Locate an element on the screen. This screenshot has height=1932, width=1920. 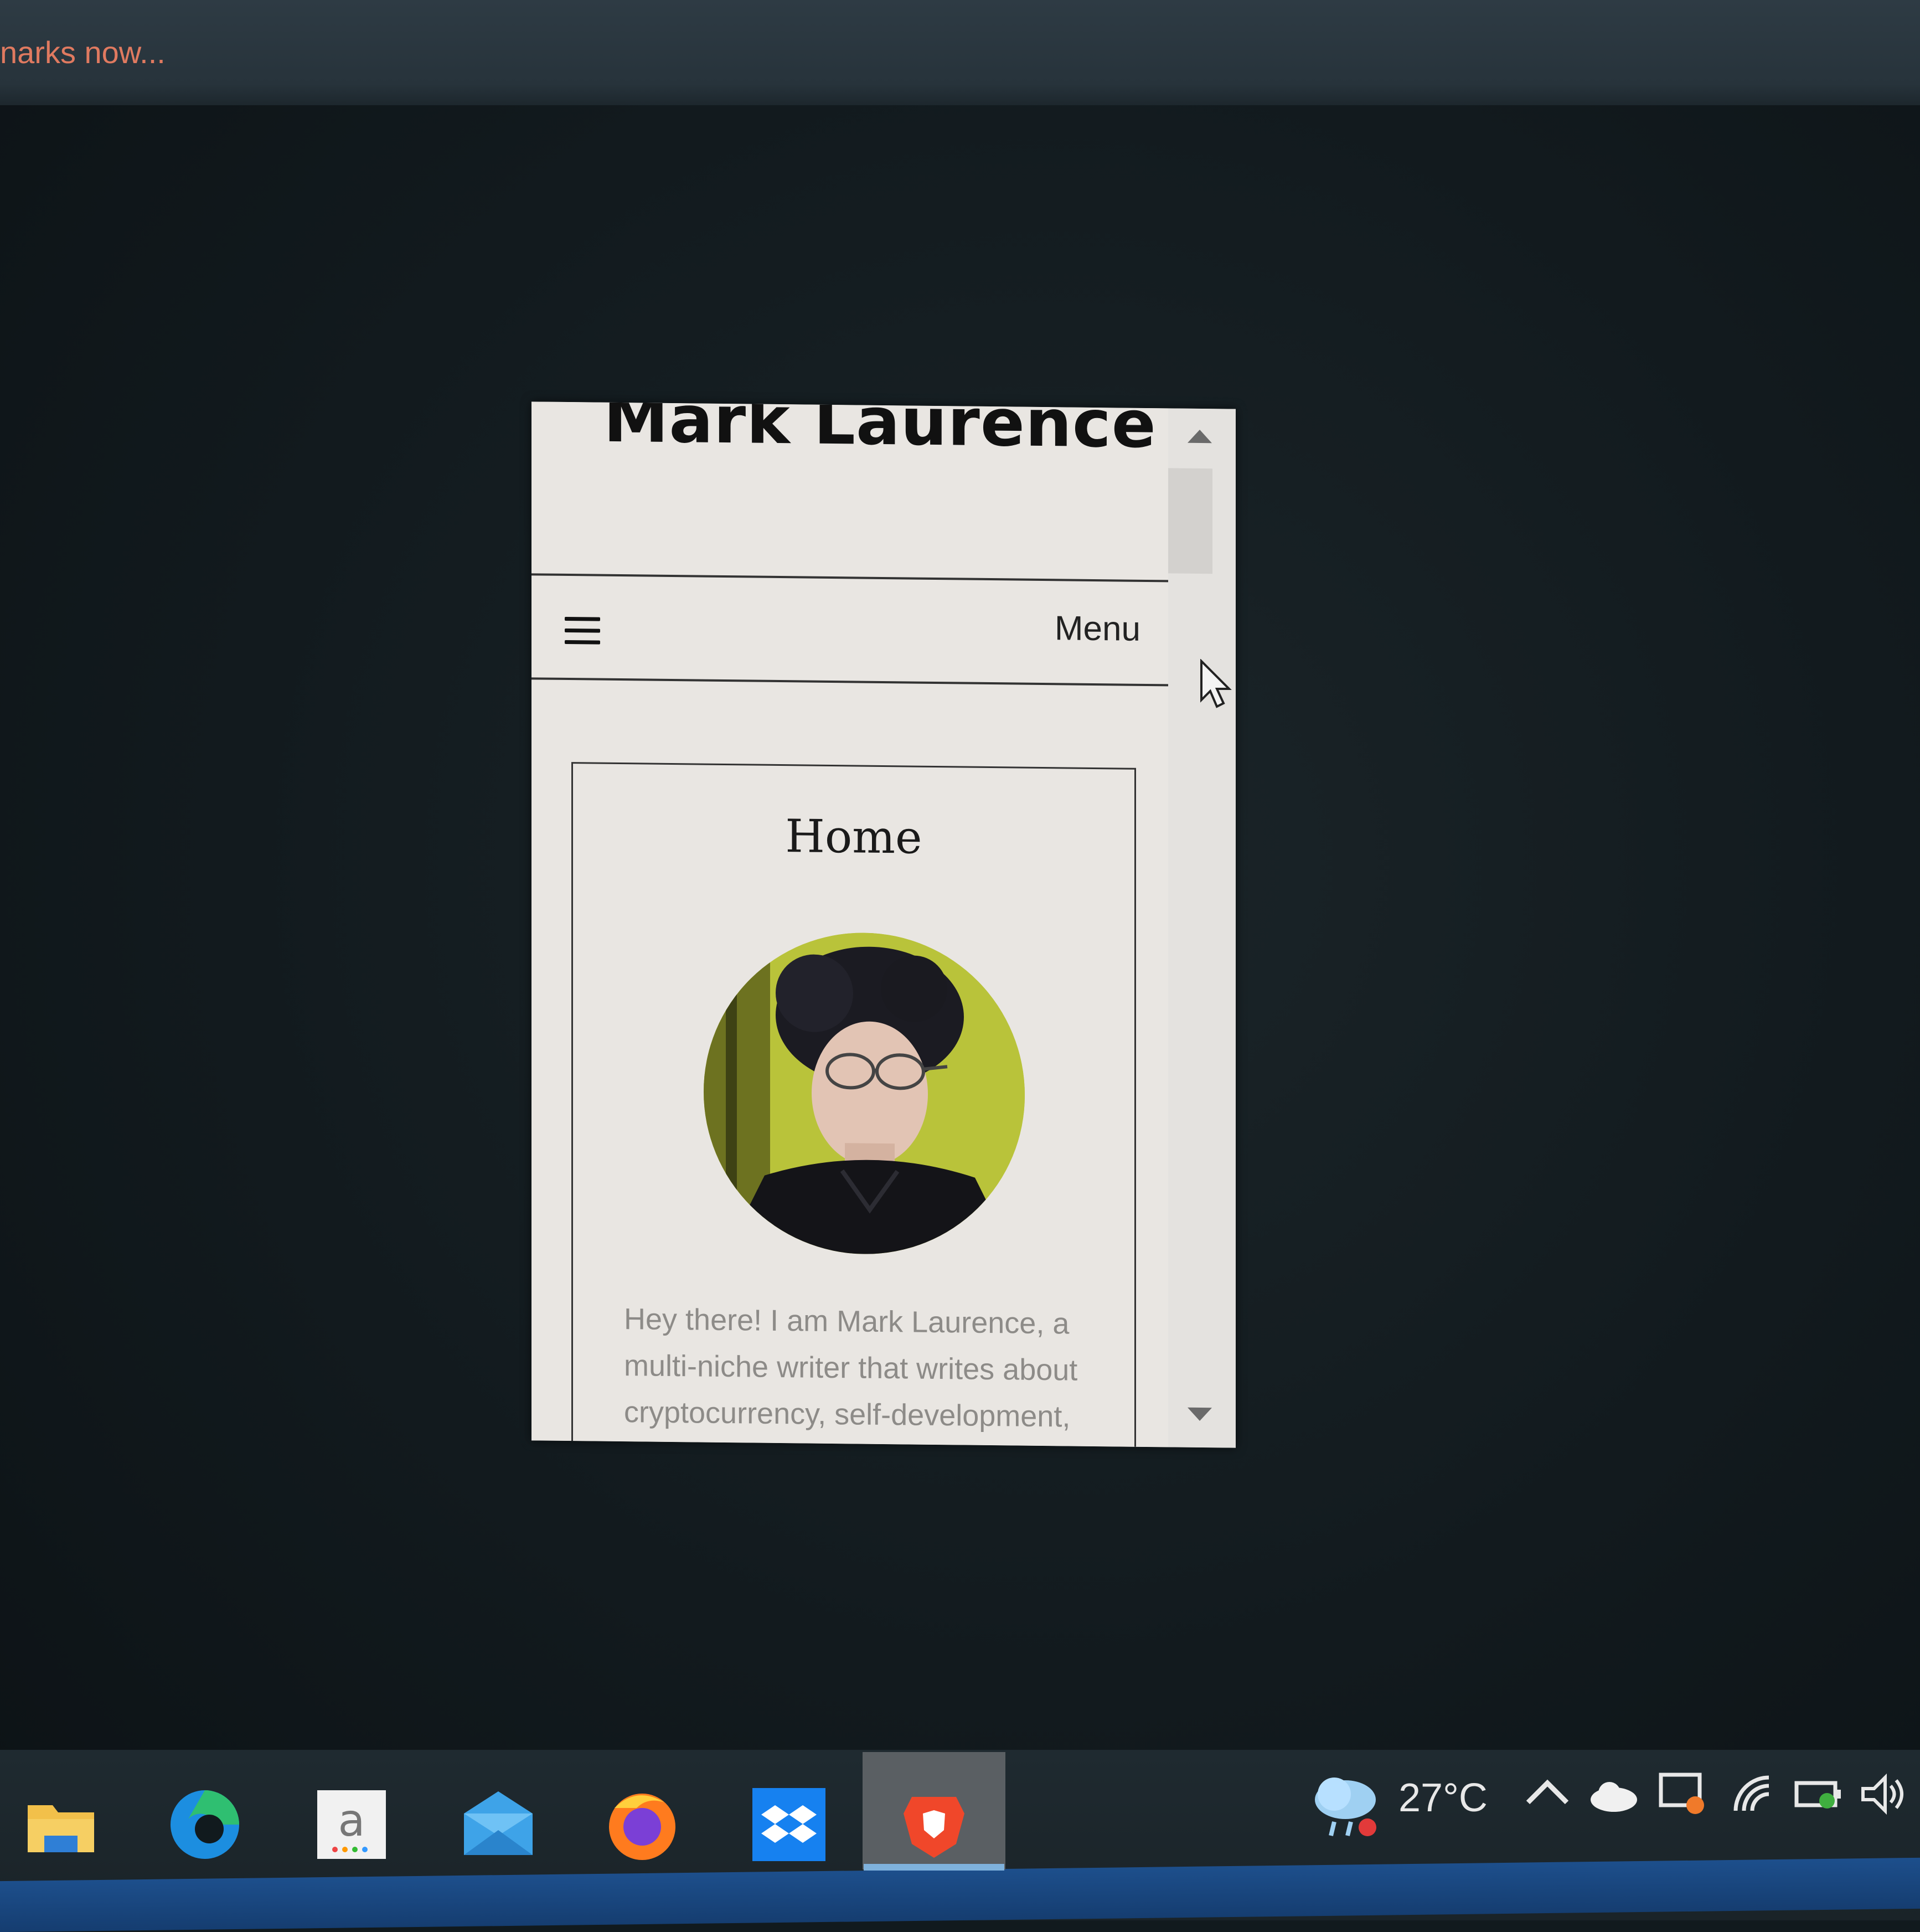
weather-icon is located at coordinates (1345, 1805).